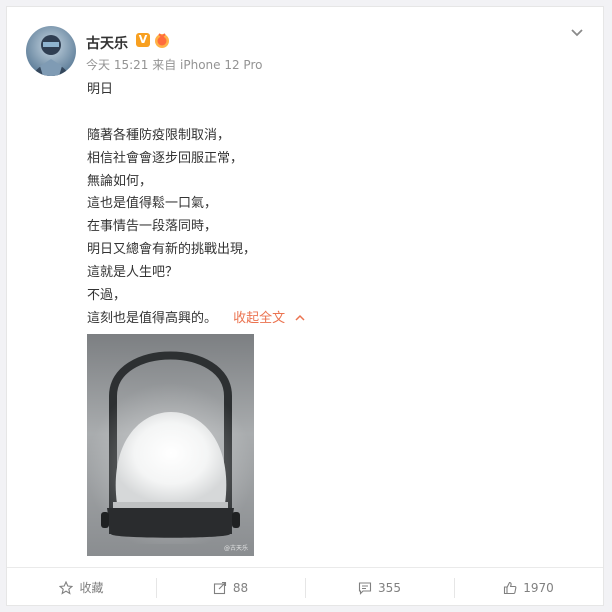  Describe the element at coordinates (91, 588) in the screenshot. I see `favorite-label: 收藏` at that location.